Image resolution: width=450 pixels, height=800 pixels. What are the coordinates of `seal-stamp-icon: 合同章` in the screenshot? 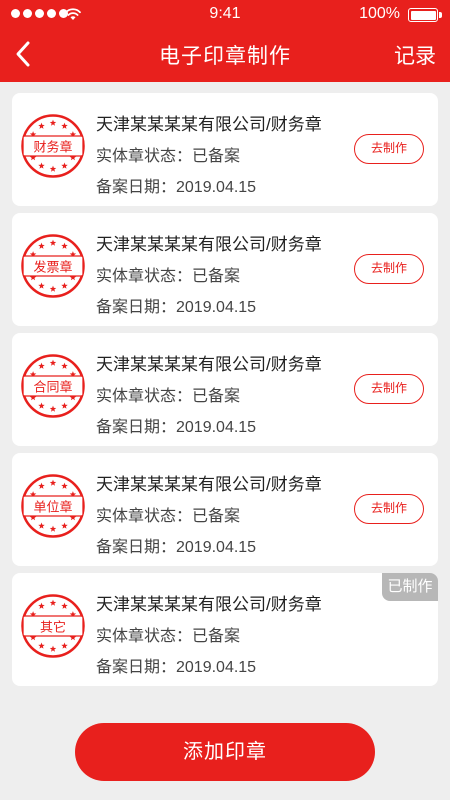 It's located at (53, 386).